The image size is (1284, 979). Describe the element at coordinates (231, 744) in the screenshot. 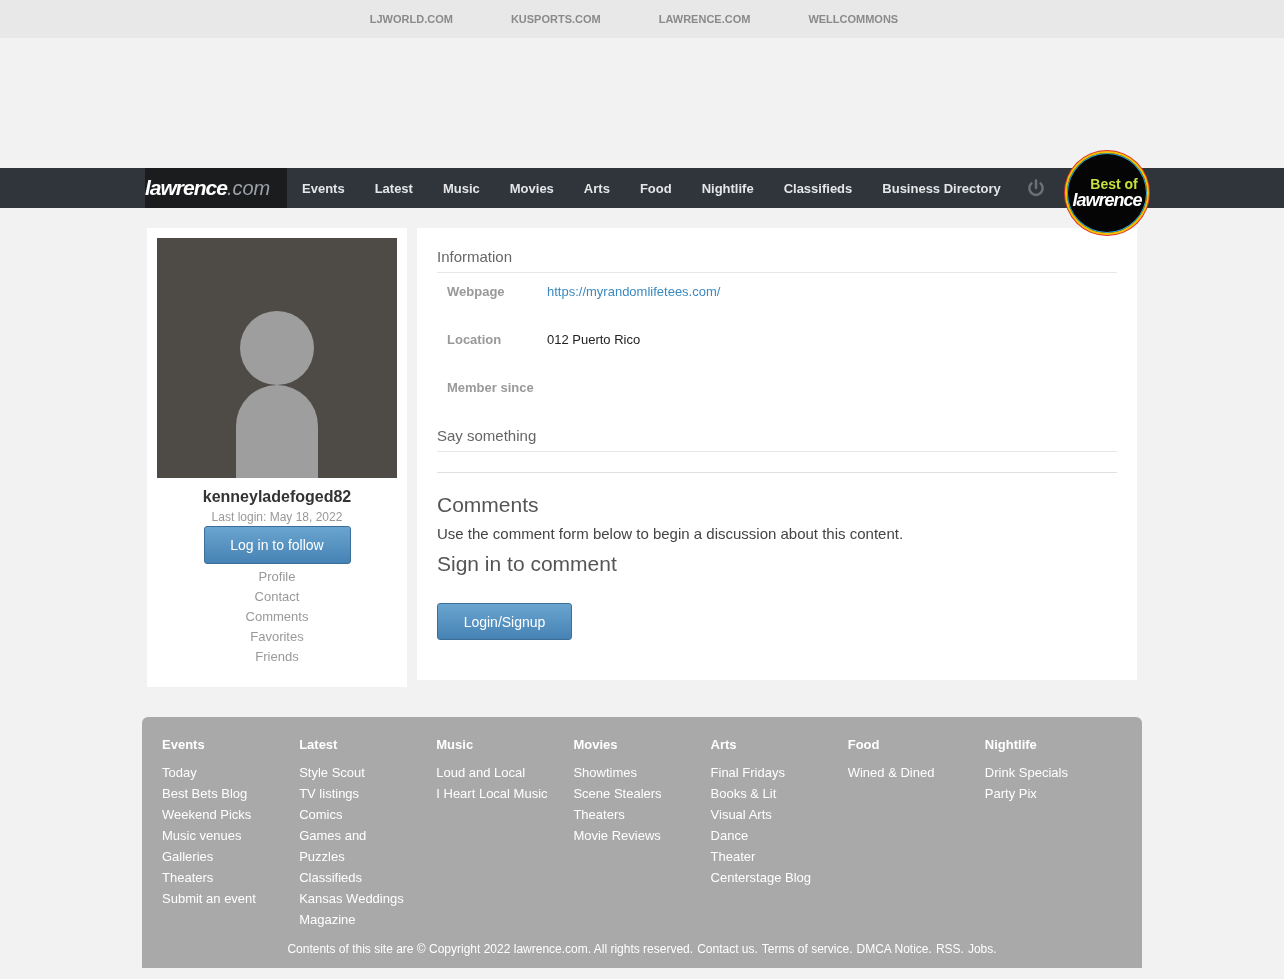

I see `footer-heading: Events` at that location.